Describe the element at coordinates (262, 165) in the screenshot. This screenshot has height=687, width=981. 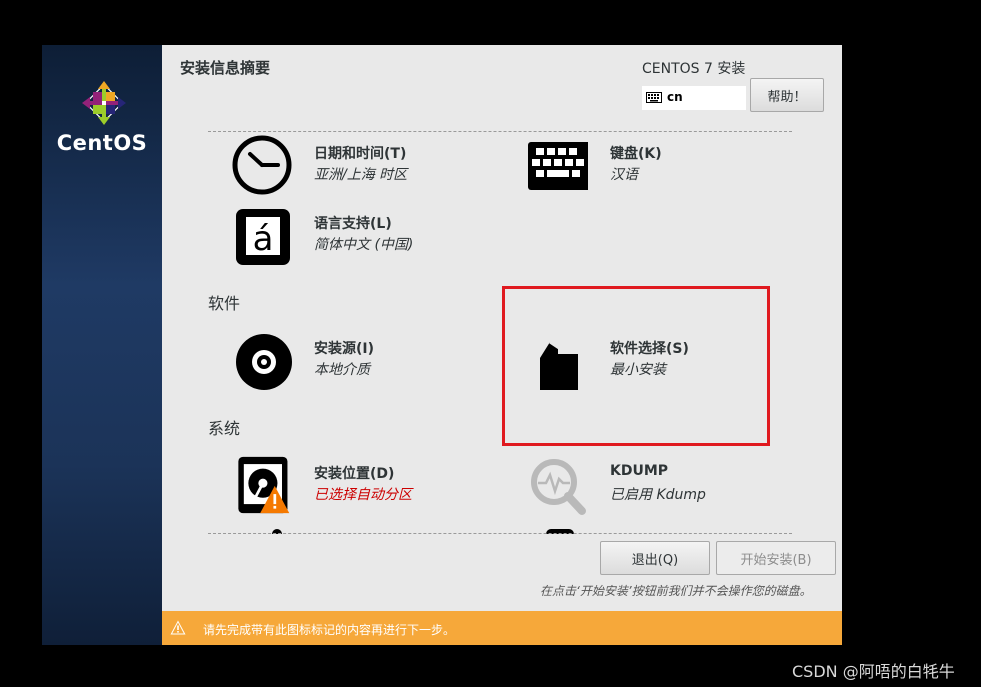
I see `clock-icon` at that location.